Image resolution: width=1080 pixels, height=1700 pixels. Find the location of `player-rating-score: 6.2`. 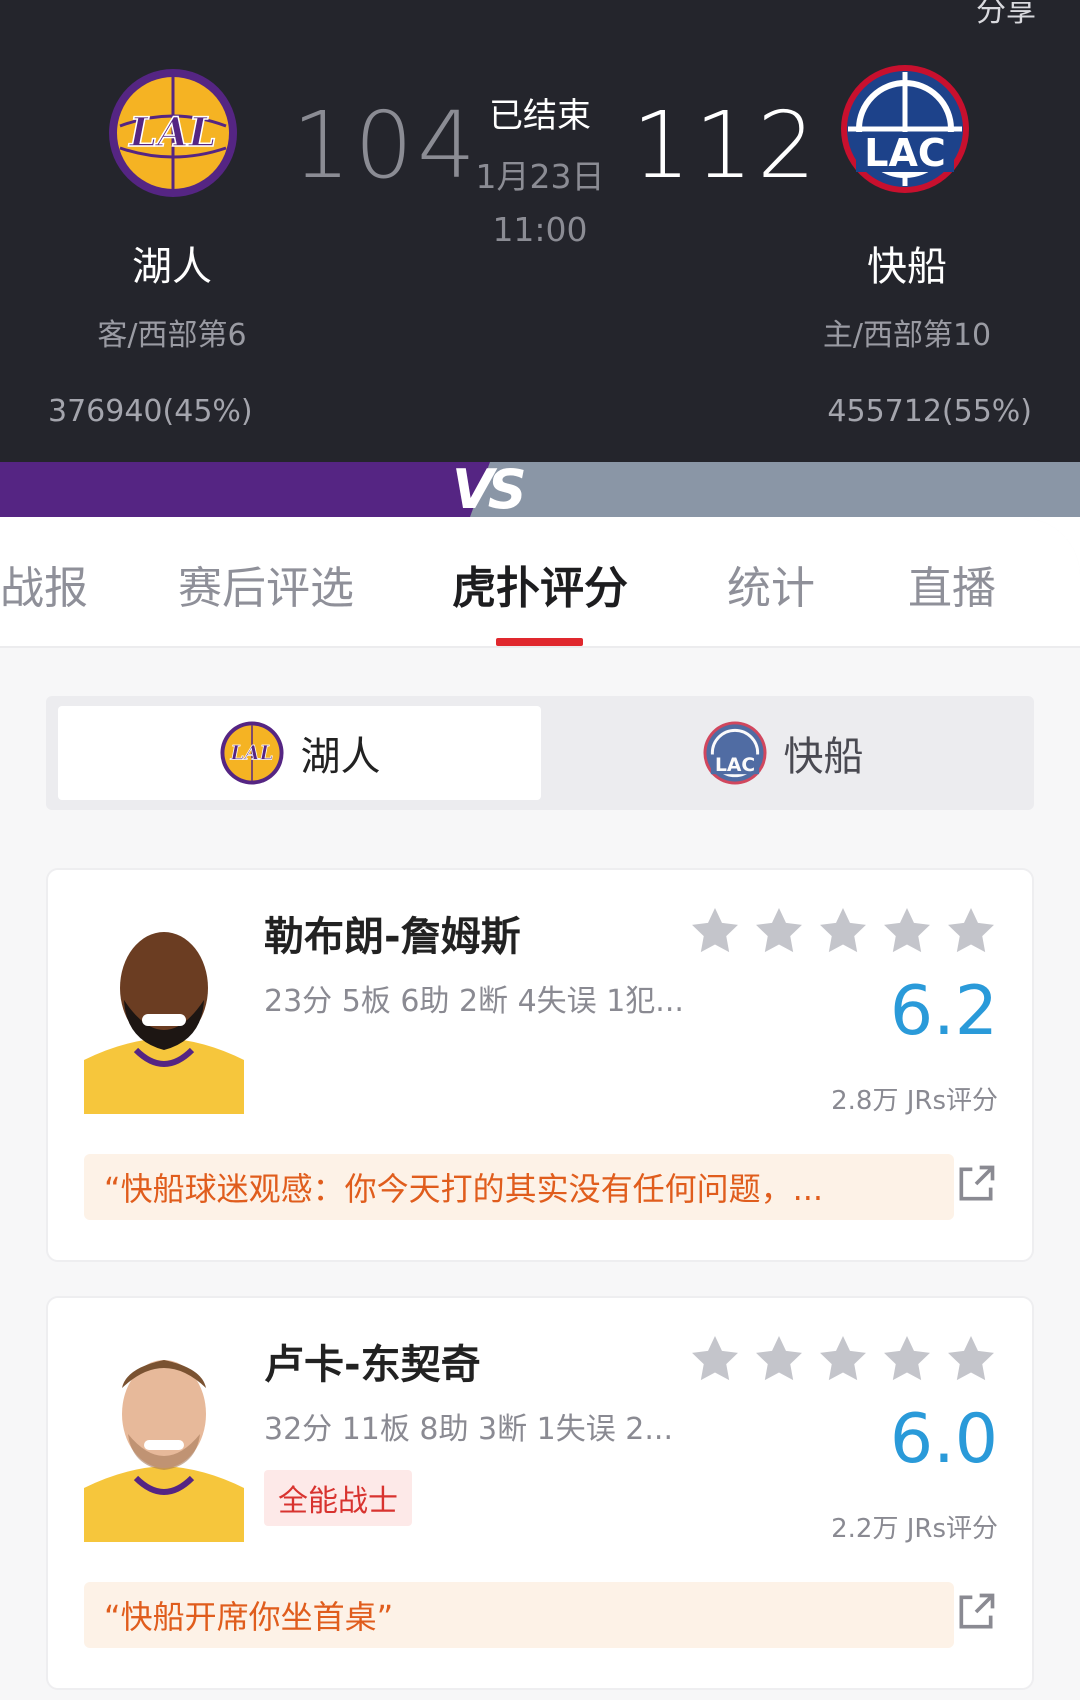

player-rating-score: 6.2 is located at coordinates (943, 1011).